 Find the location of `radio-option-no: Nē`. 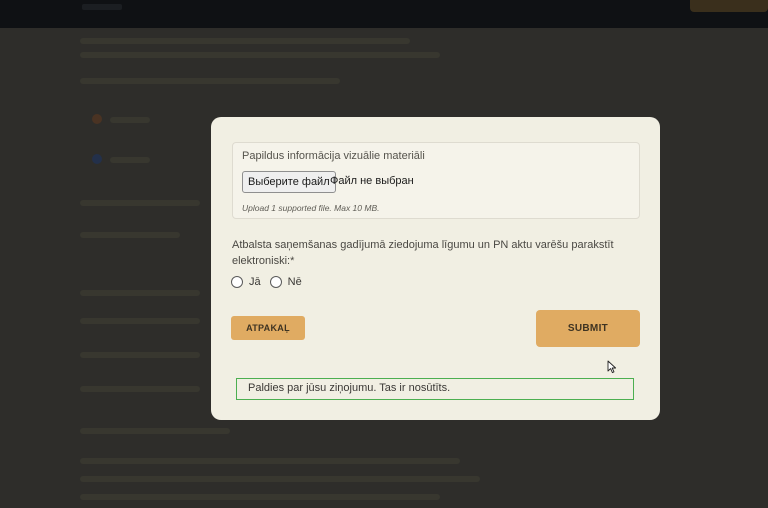

radio-option-no: Nē is located at coordinates (285, 282).